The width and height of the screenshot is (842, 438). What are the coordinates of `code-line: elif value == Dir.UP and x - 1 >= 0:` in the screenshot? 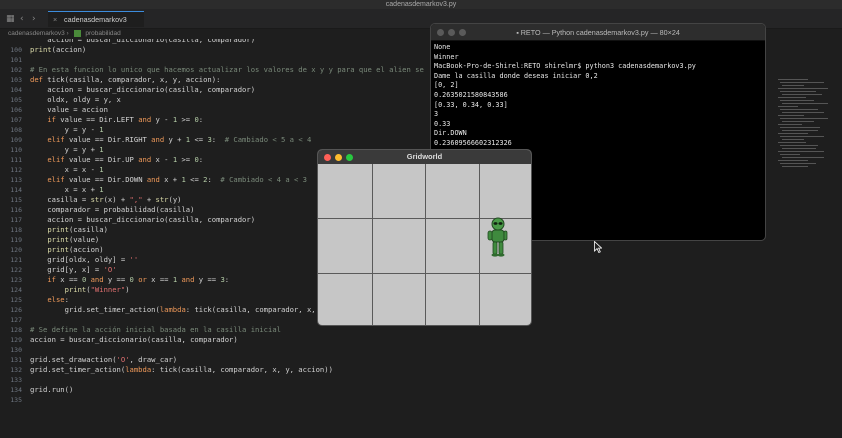 It's located at (116, 160).